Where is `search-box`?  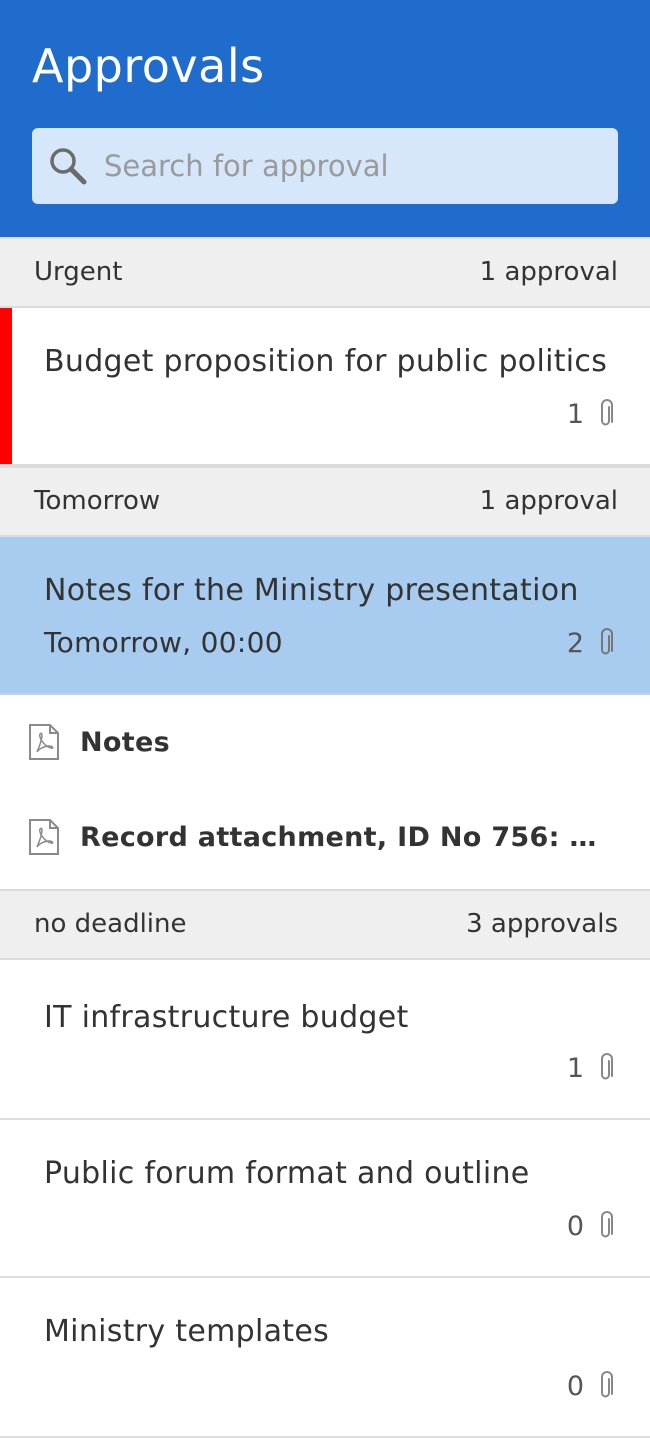 search-box is located at coordinates (325, 166).